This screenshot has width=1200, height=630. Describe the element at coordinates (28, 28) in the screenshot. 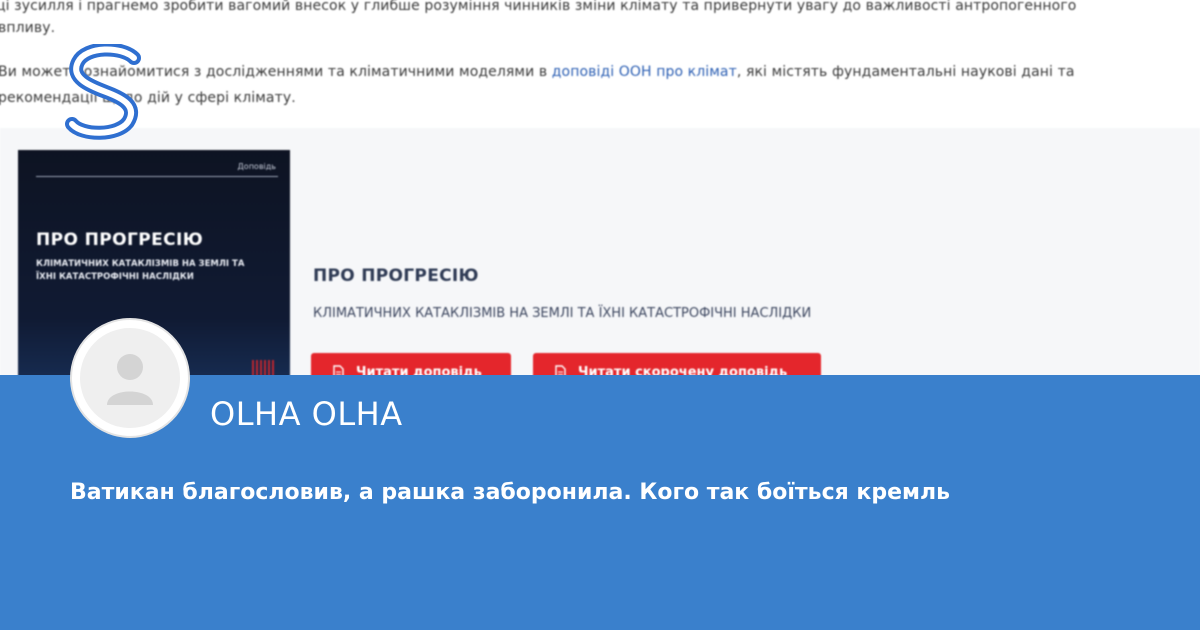

I see `article-text-line: впливу.` at that location.